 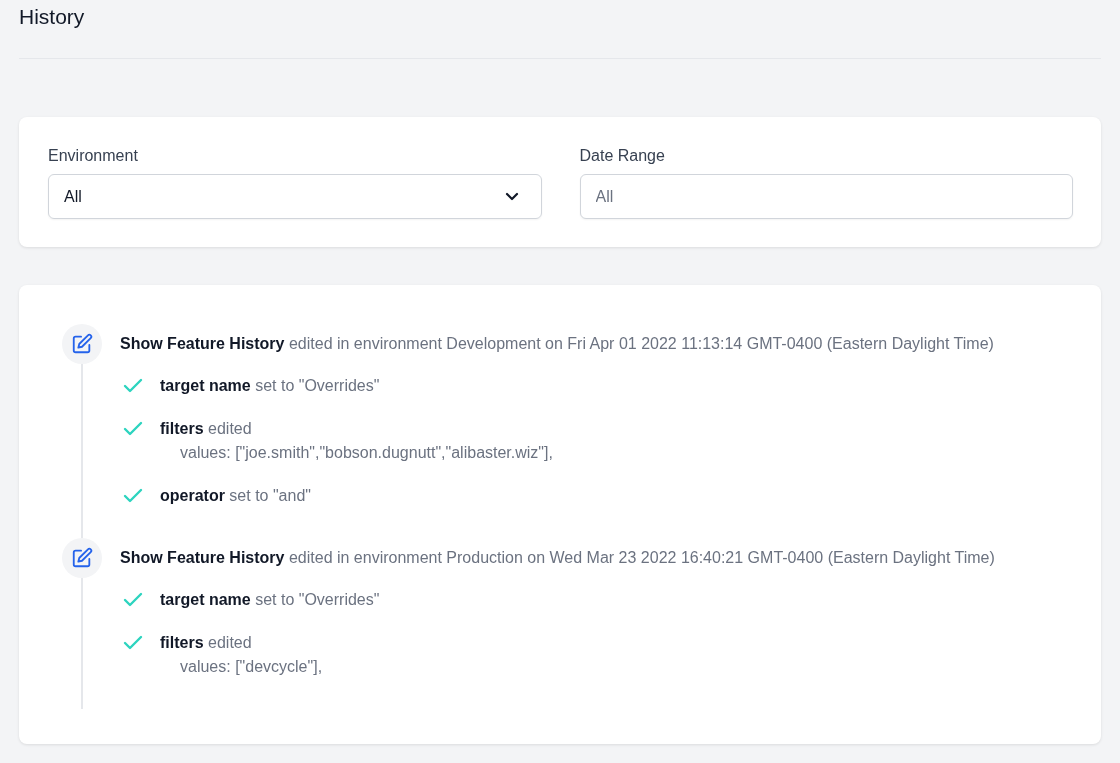 What do you see at coordinates (295, 196) in the screenshot?
I see `environment-select: All` at bounding box center [295, 196].